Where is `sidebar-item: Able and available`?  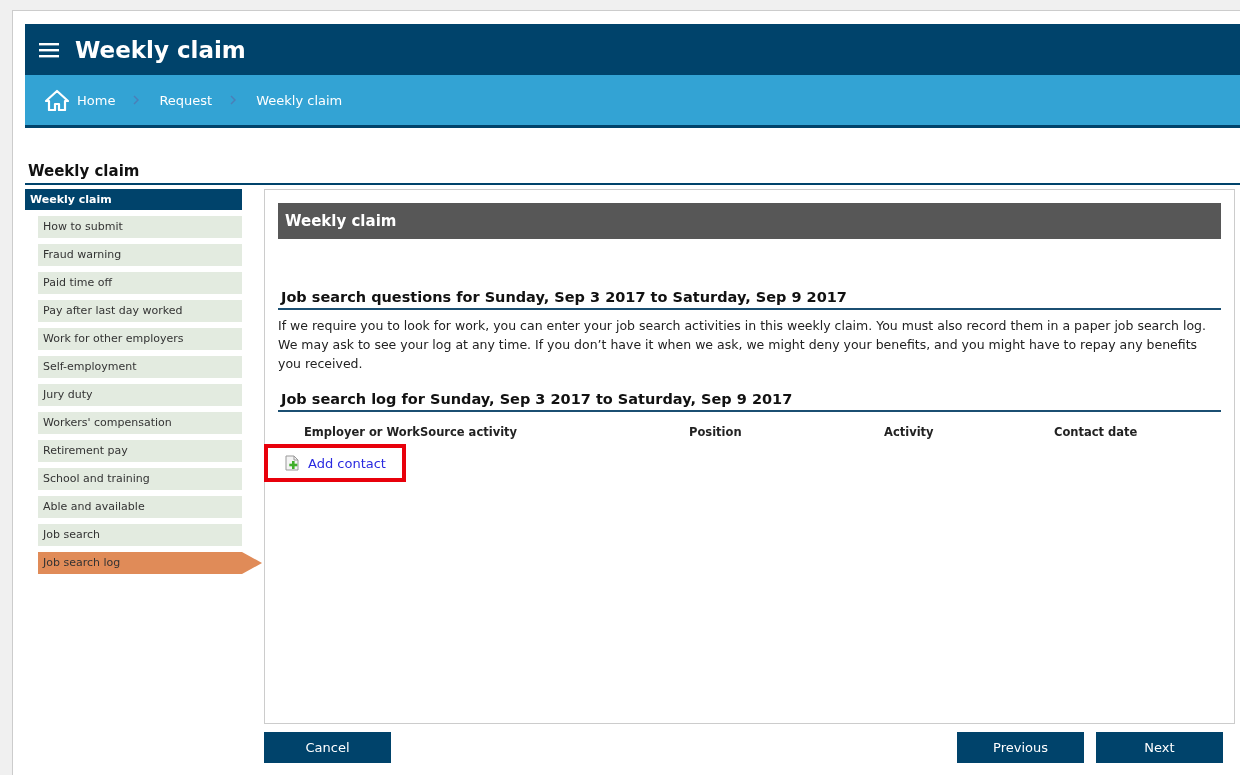 sidebar-item: Able and available is located at coordinates (140, 507).